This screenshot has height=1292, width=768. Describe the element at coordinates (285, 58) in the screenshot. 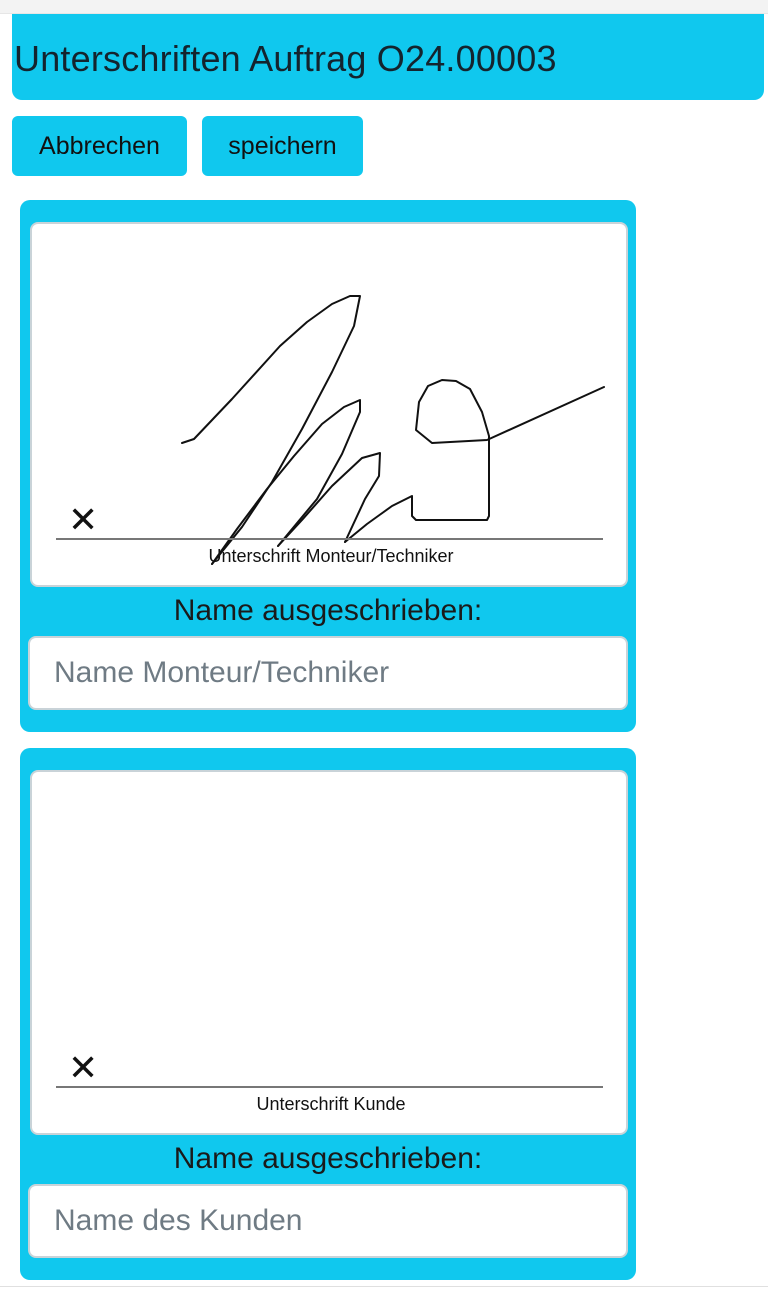

I see `page-title: Unterschriften Auftrag O24.00003` at that location.